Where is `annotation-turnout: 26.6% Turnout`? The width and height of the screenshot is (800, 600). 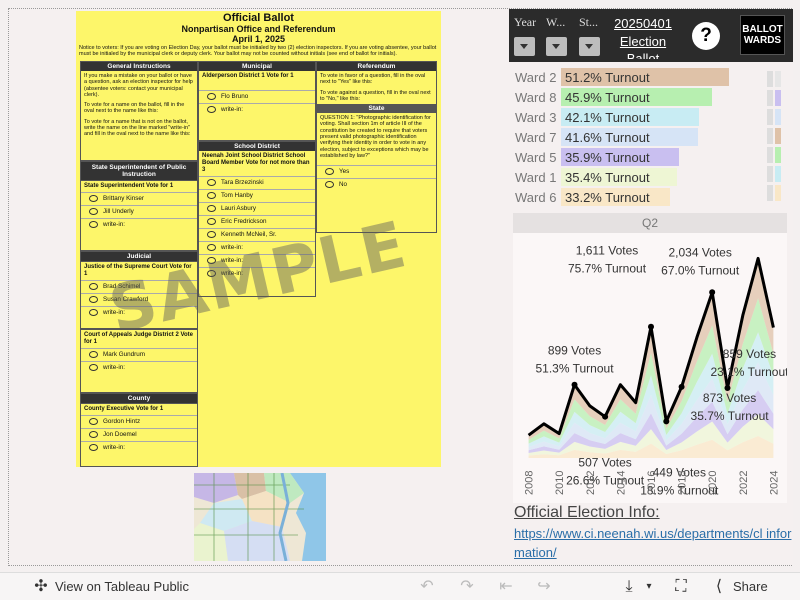 annotation-turnout: 26.6% Turnout is located at coordinates (605, 481).